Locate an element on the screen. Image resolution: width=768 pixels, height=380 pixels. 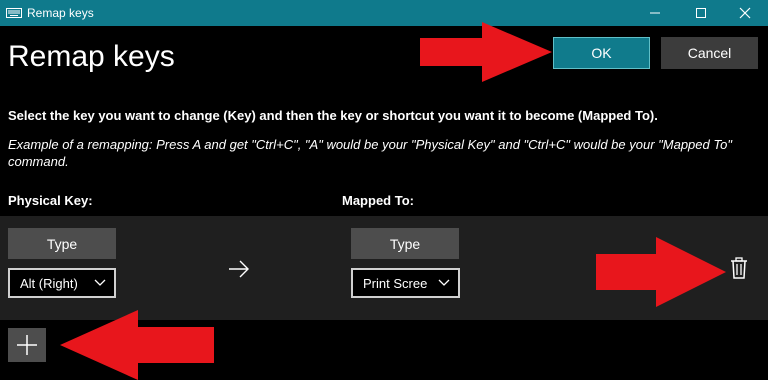
minimize-button is located at coordinates (655, 13).